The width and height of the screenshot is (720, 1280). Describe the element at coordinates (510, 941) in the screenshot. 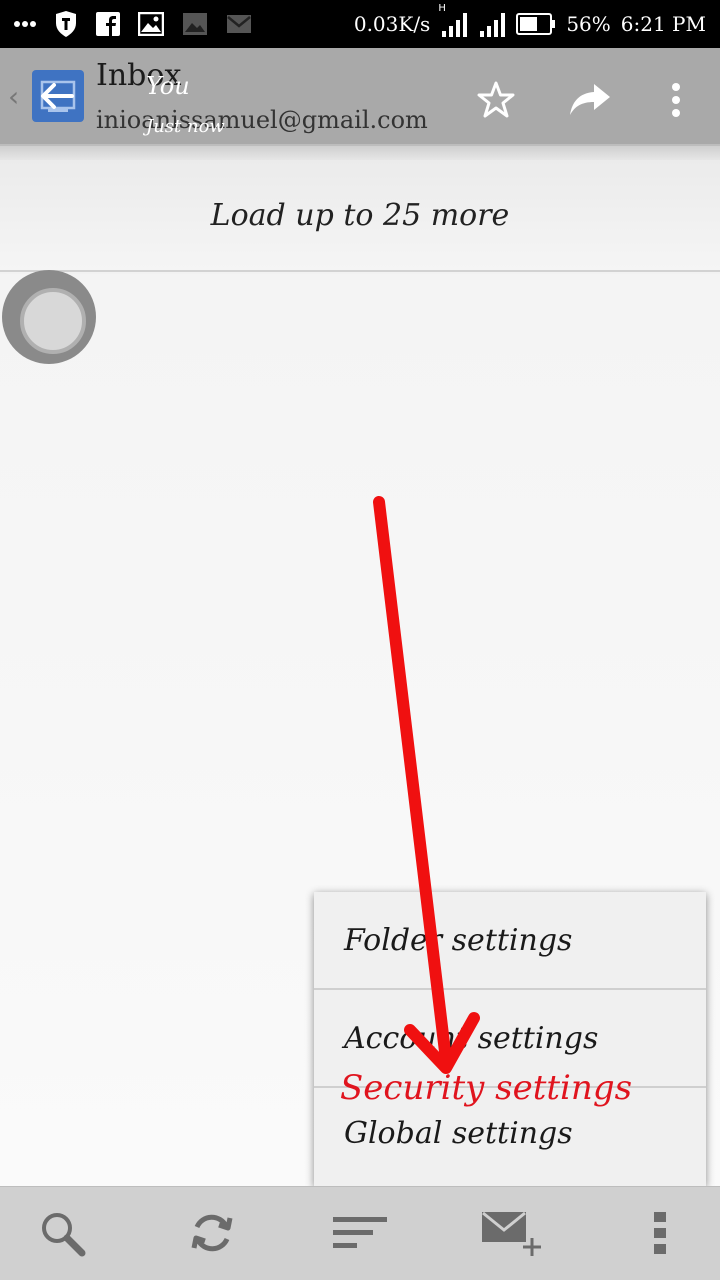

I see `menu-item-folder-settings: Folder settings` at that location.